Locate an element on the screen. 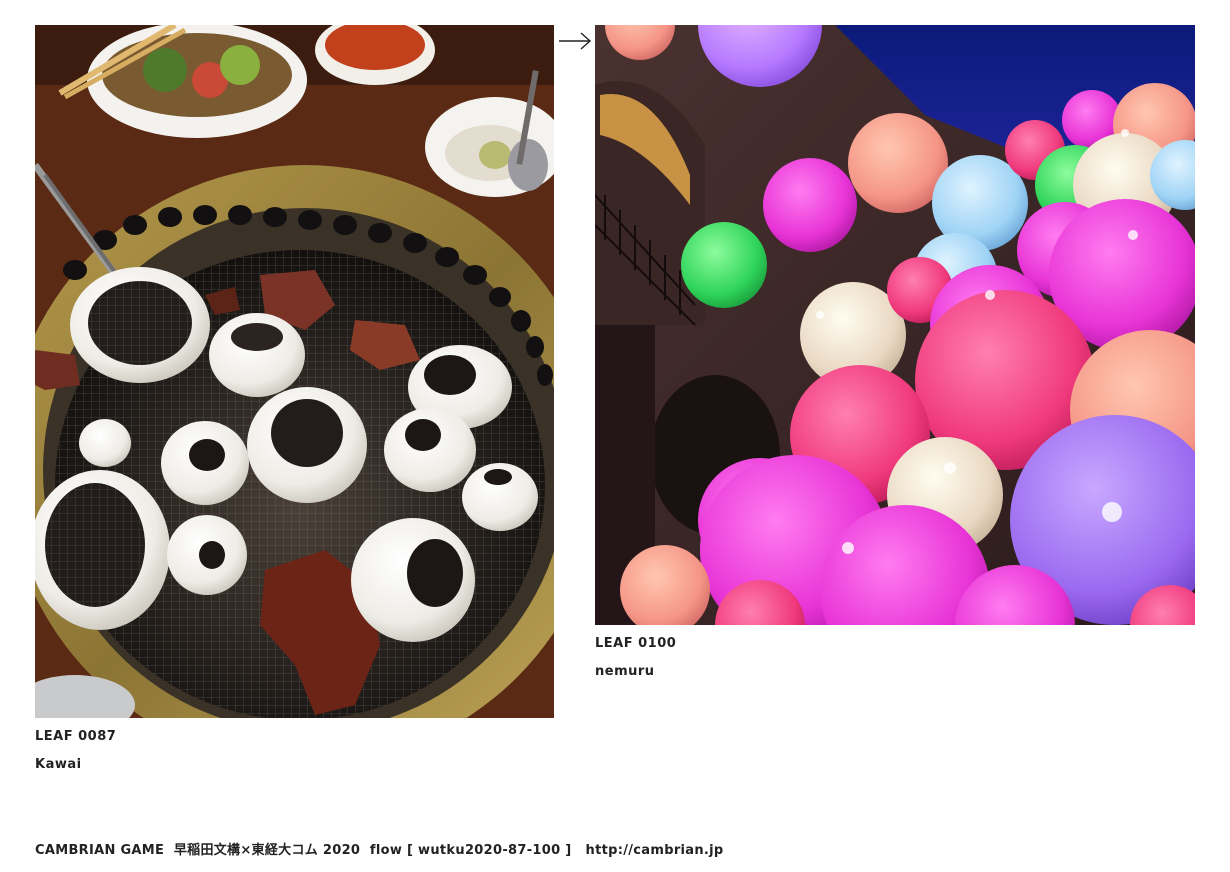 This screenshot has width=1230, height=872. right-arrow-icon is located at coordinates (575, 41).